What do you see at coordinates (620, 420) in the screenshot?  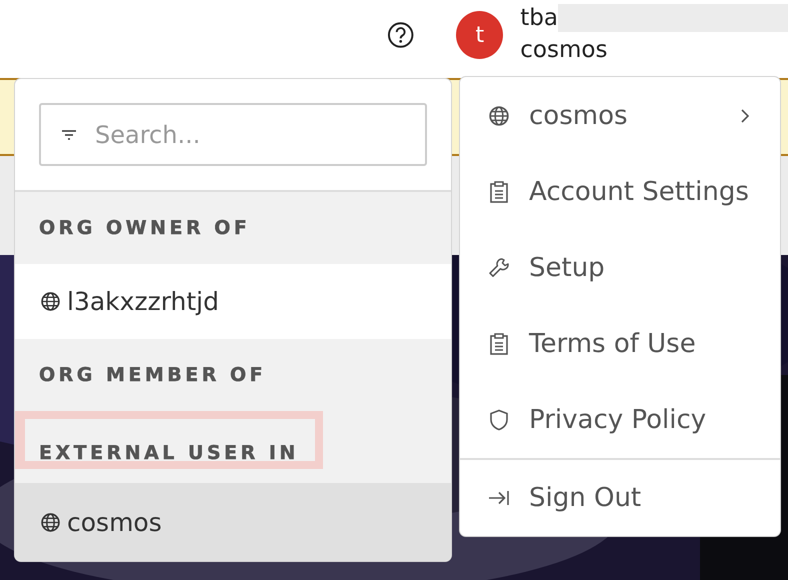 I see `menu-item: Privacy Policy` at bounding box center [620, 420].